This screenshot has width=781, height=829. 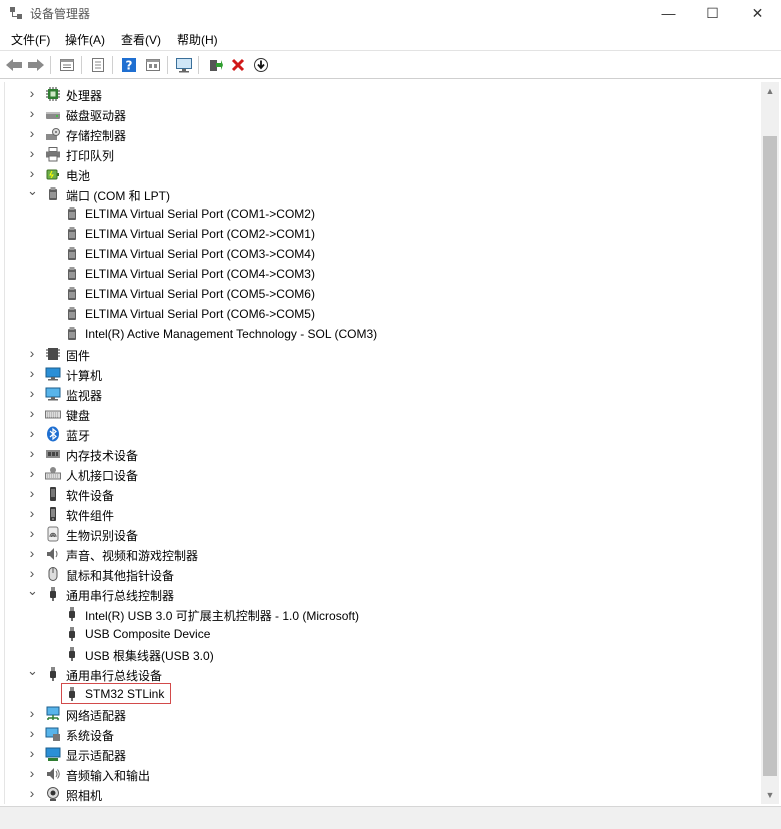 I want to click on tree-category: › 蓝牙, so click(x=382, y=434).